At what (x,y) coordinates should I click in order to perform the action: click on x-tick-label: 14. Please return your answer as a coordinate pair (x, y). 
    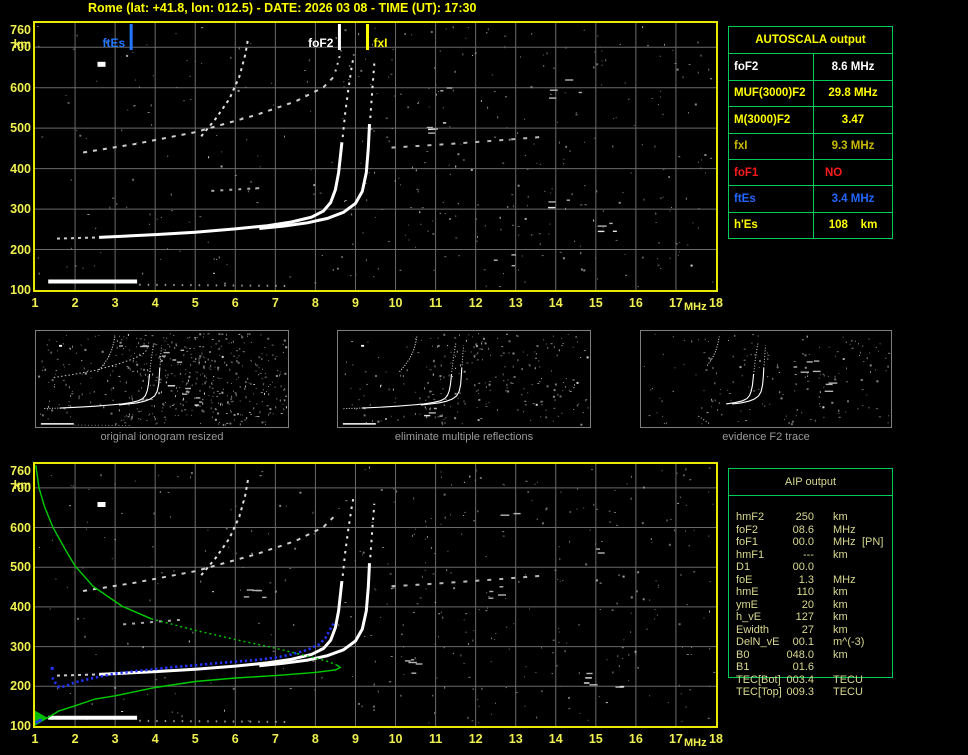
    Looking at the image, I should click on (555, 739).